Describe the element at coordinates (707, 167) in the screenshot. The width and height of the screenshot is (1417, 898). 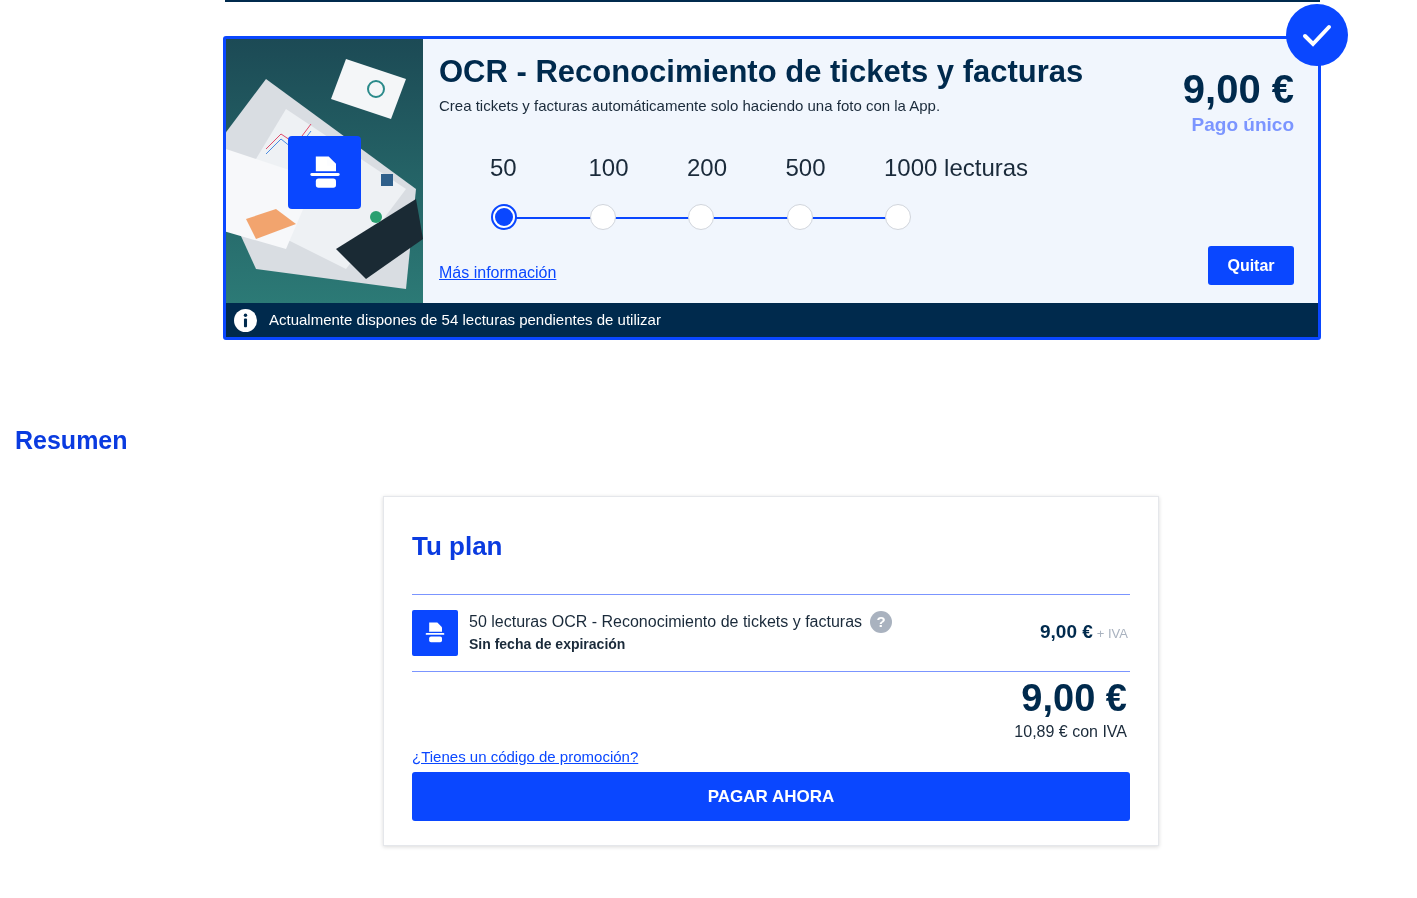
I see `option-label: 200` at that location.